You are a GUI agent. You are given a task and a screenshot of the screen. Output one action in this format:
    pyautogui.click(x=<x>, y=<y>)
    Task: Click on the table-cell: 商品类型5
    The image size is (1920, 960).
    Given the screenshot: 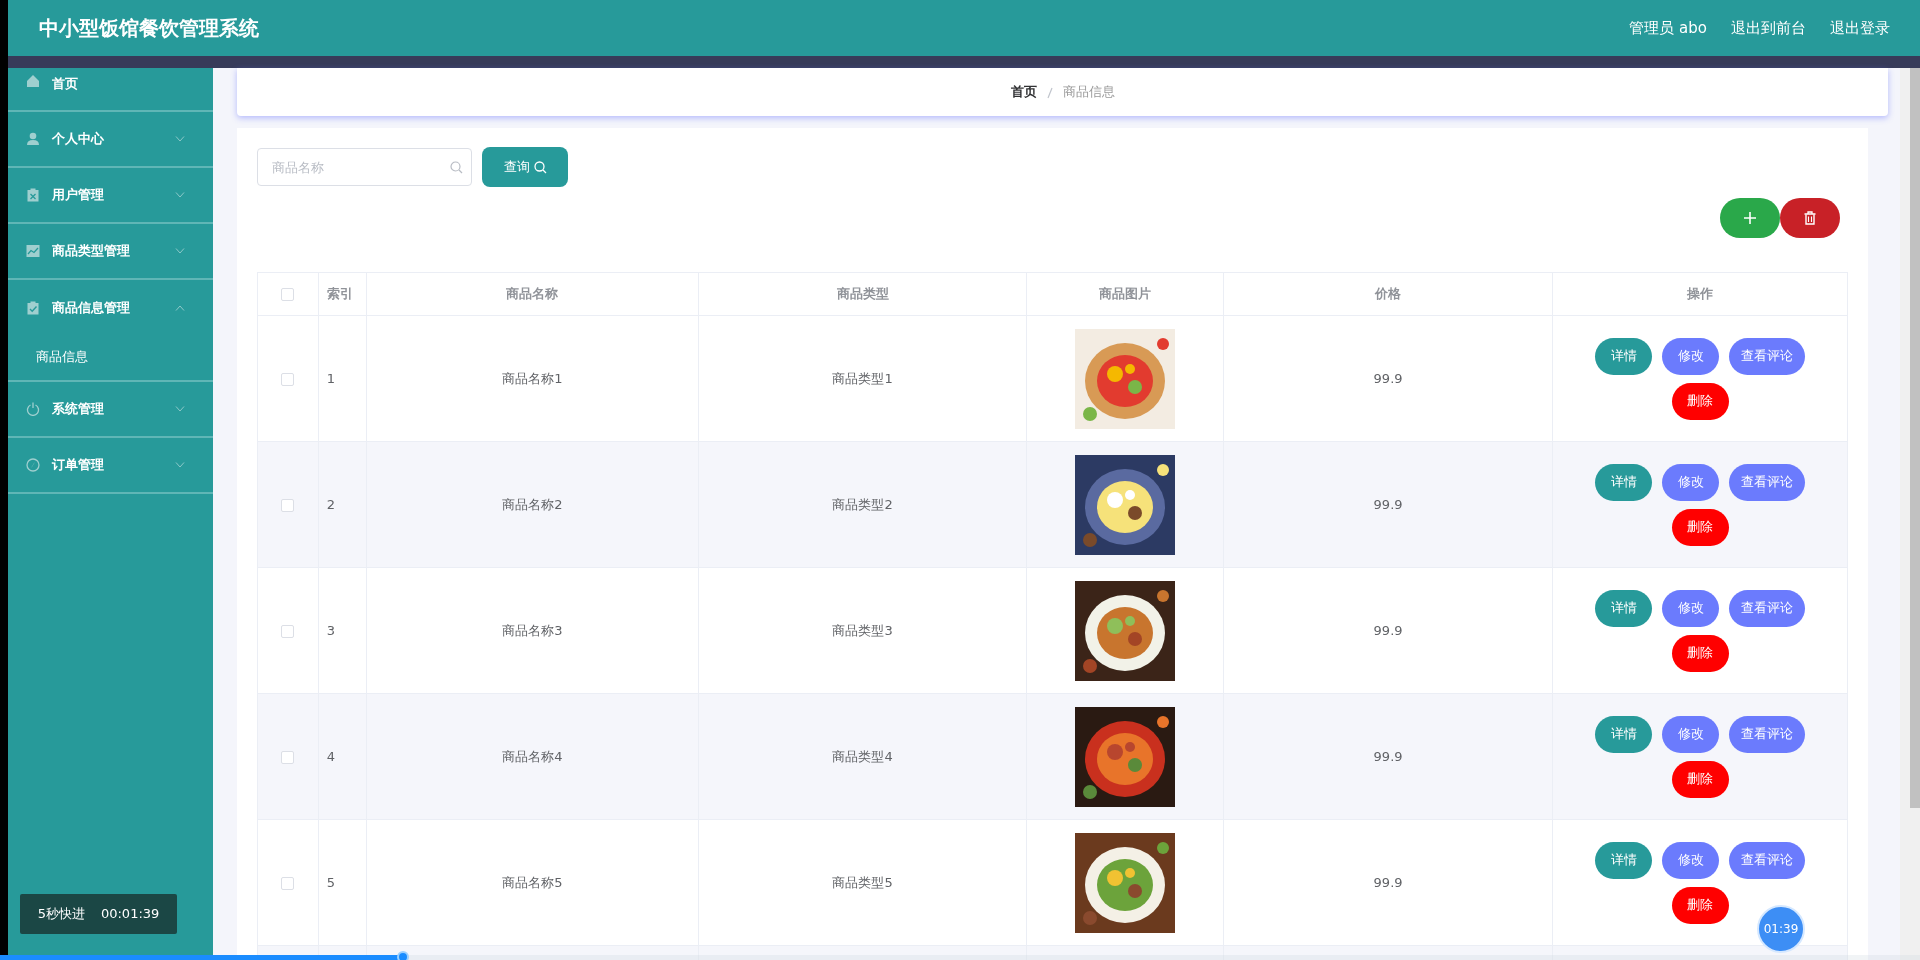 What is the action you would take?
    pyautogui.click(x=862, y=882)
    